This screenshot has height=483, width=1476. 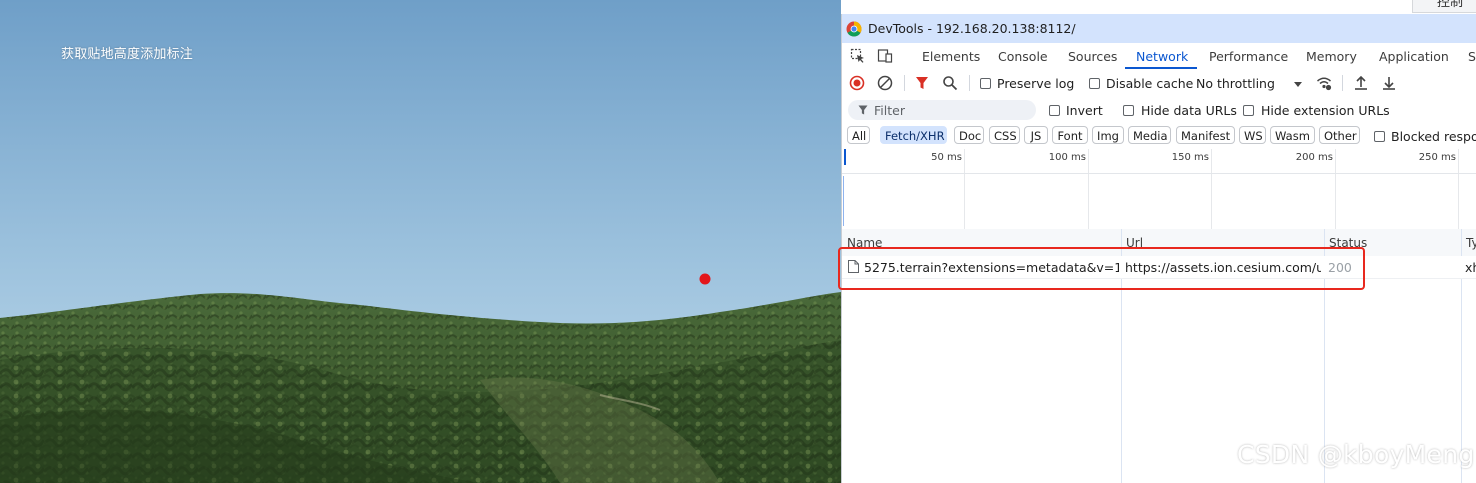 I want to click on request-status: 200, so click(x=1340, y=267).